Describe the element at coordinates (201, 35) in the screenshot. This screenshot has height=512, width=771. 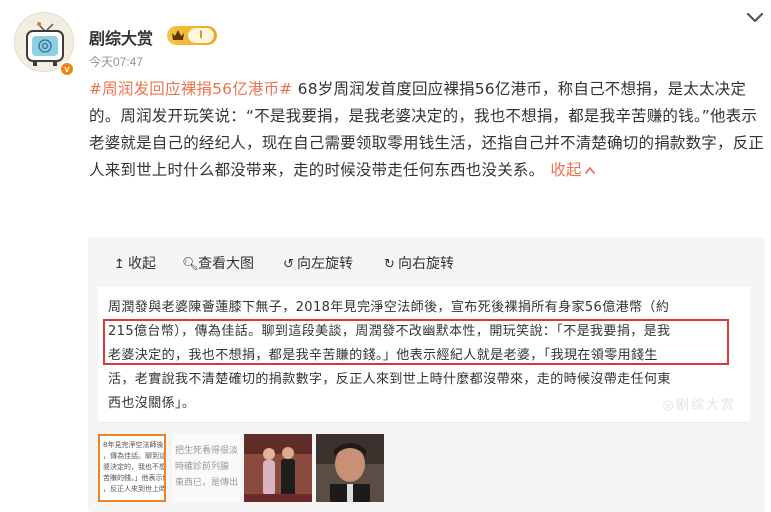
I see `rank-level: I` at that location.